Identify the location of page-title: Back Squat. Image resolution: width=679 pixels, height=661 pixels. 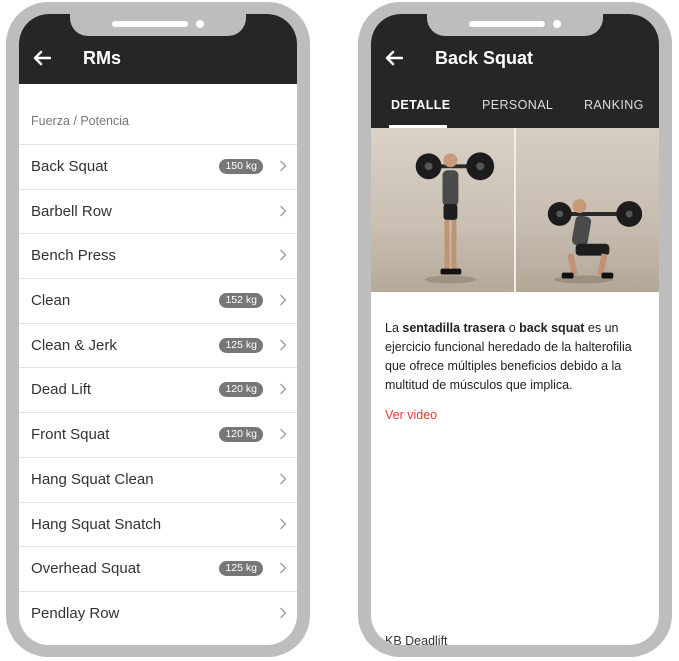
(484, 58).